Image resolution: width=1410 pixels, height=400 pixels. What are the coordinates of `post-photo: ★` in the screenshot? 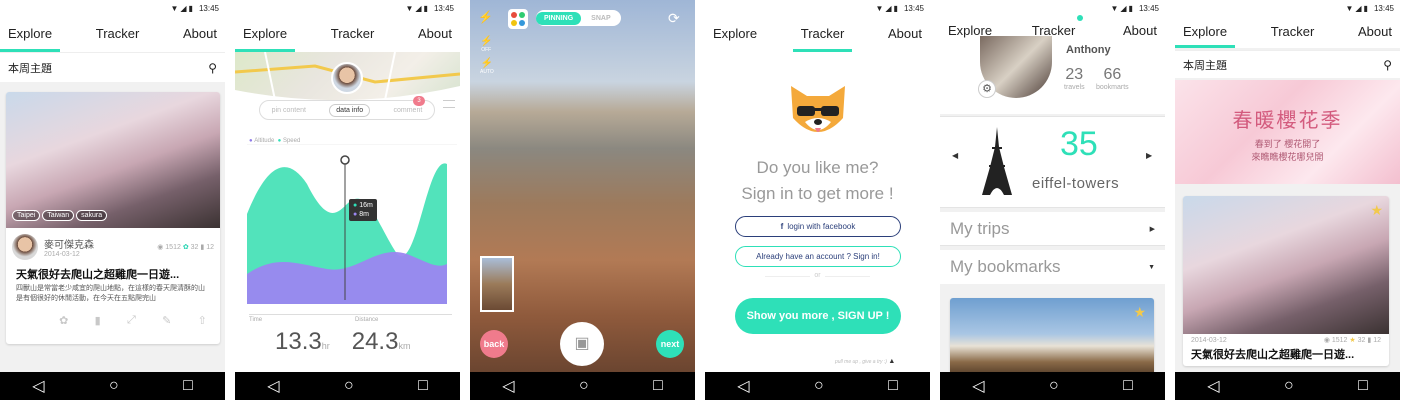 It's located at (1286, 265).